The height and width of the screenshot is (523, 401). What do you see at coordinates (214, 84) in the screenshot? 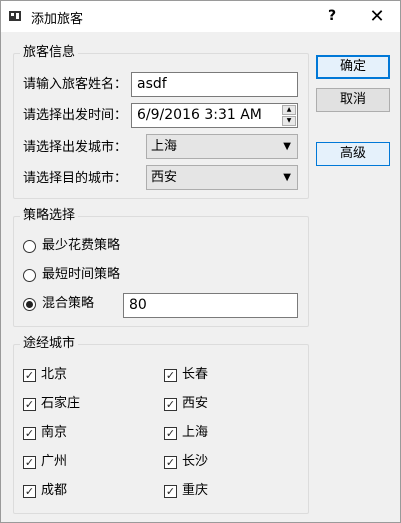
I see `name-input: asdf` at bounding box center [214, 84].